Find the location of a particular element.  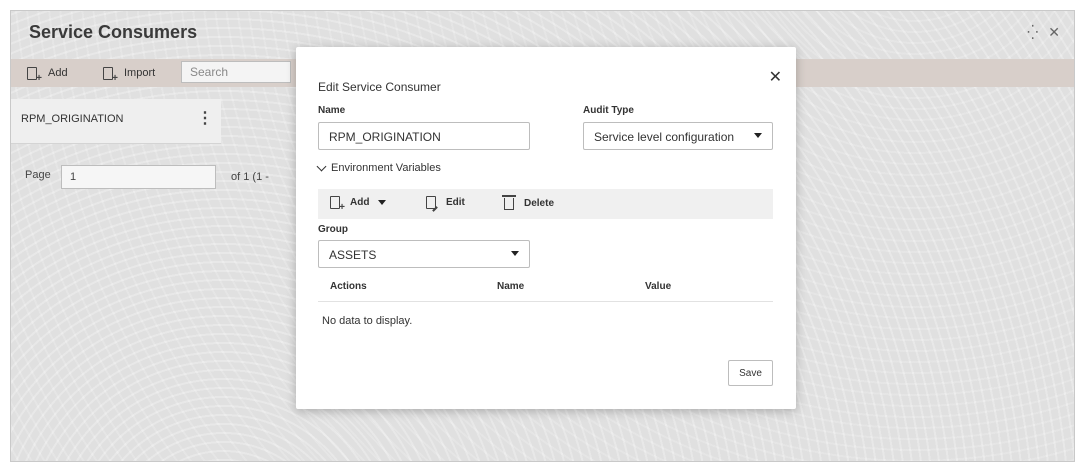

column-header-actions: Actions is located at coordinates (348, 286).